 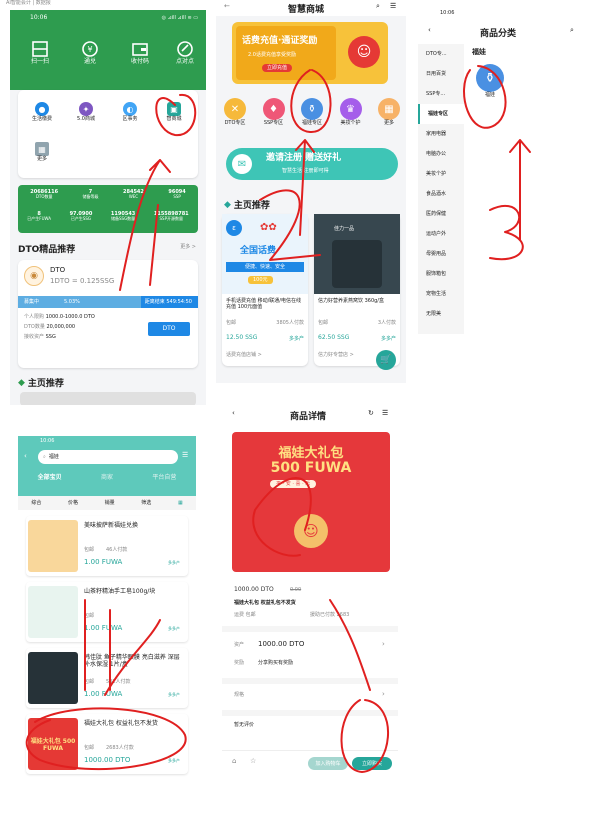 What do you see at coordinates (227, 6) in the screenshot?
I see `back-icon: ←` at bounding box center [227, 6].